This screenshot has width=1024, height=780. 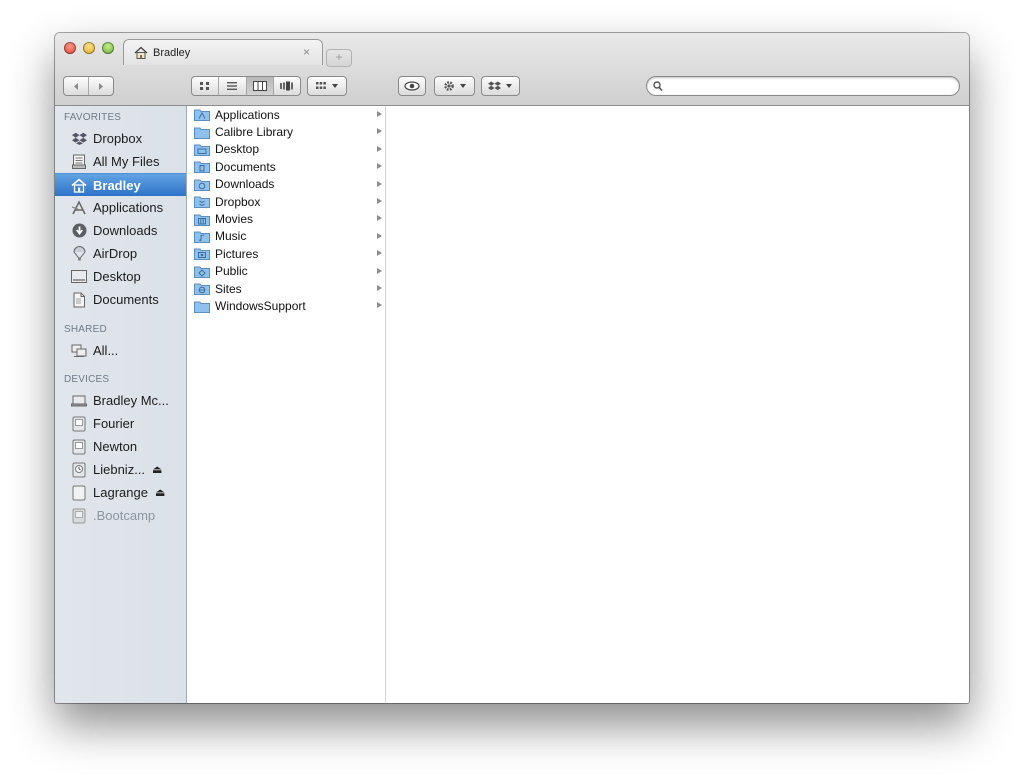 What do you see at coordinates (286, 114) in the screenshot?
I see `list-item-applications: Applications` at bounding box center [286, 114].